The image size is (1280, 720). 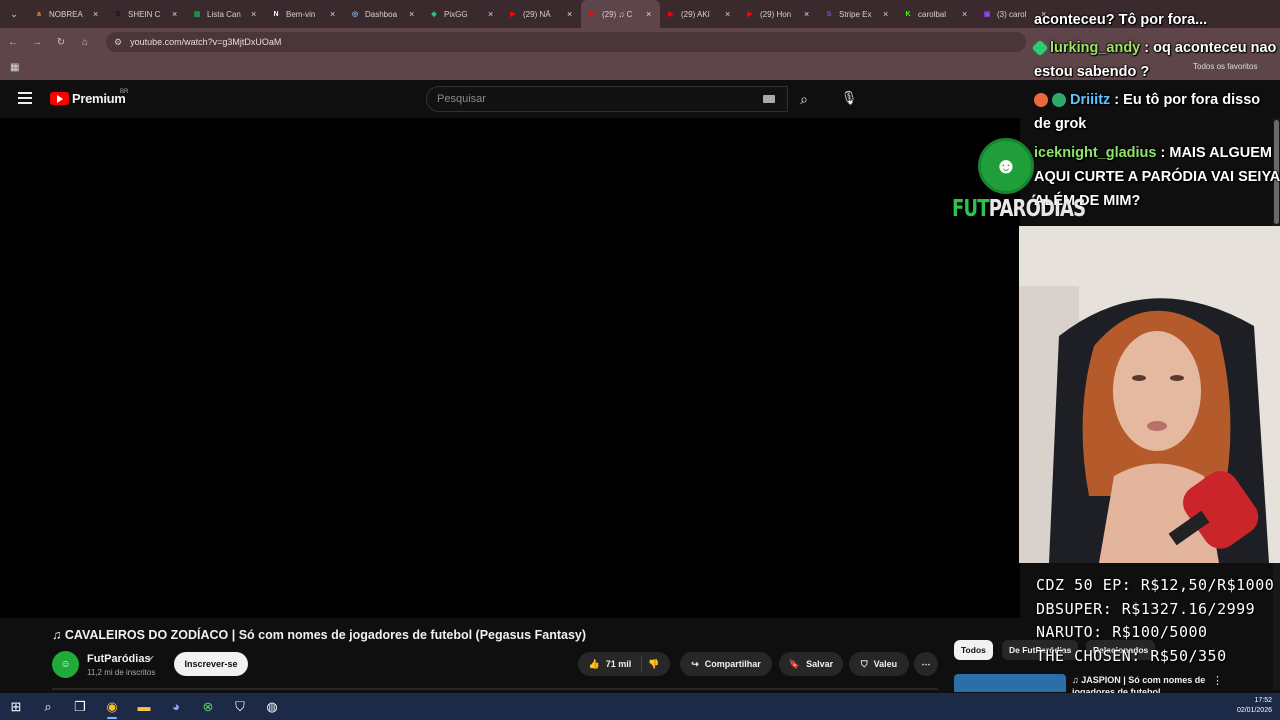 What do you see at coordinates (14, 14) in the screenshot?
I see `tab-search-chevron-icon: ⌄` at bounding box center [14, 14].